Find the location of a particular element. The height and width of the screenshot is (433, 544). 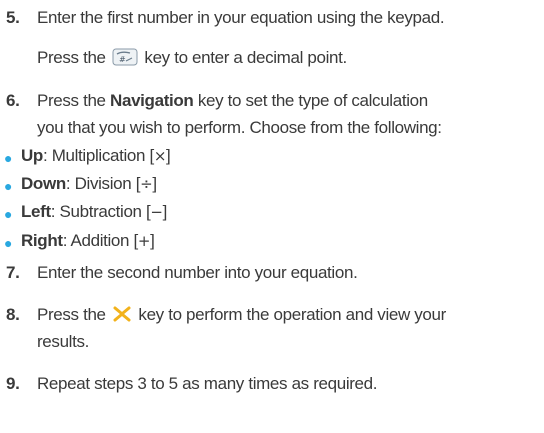

minus-symbol: − is located at coordinates (156, 212).